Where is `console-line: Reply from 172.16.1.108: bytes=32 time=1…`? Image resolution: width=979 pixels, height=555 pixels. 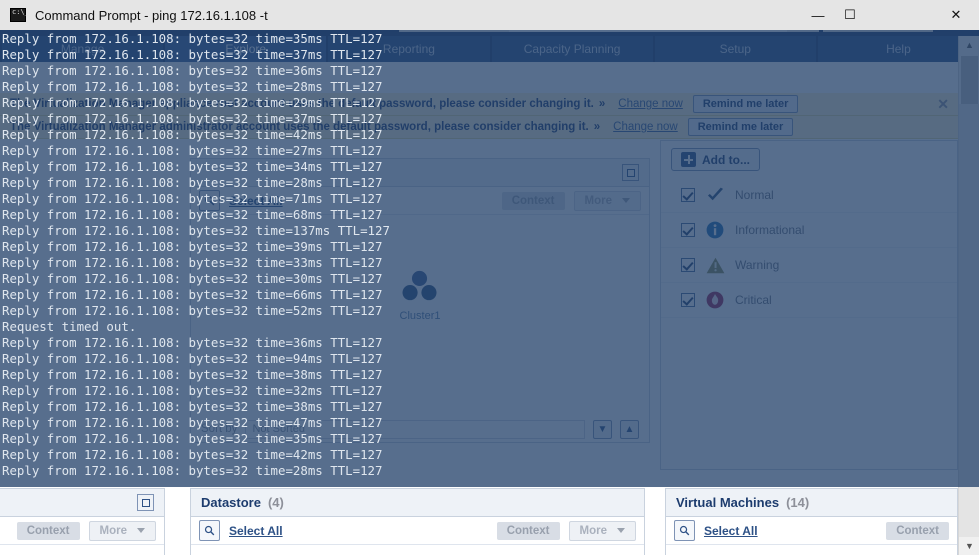 console-line: Reply from 172.16.1.108: bytes=32 time=1… is located at coordinates (196, 230).